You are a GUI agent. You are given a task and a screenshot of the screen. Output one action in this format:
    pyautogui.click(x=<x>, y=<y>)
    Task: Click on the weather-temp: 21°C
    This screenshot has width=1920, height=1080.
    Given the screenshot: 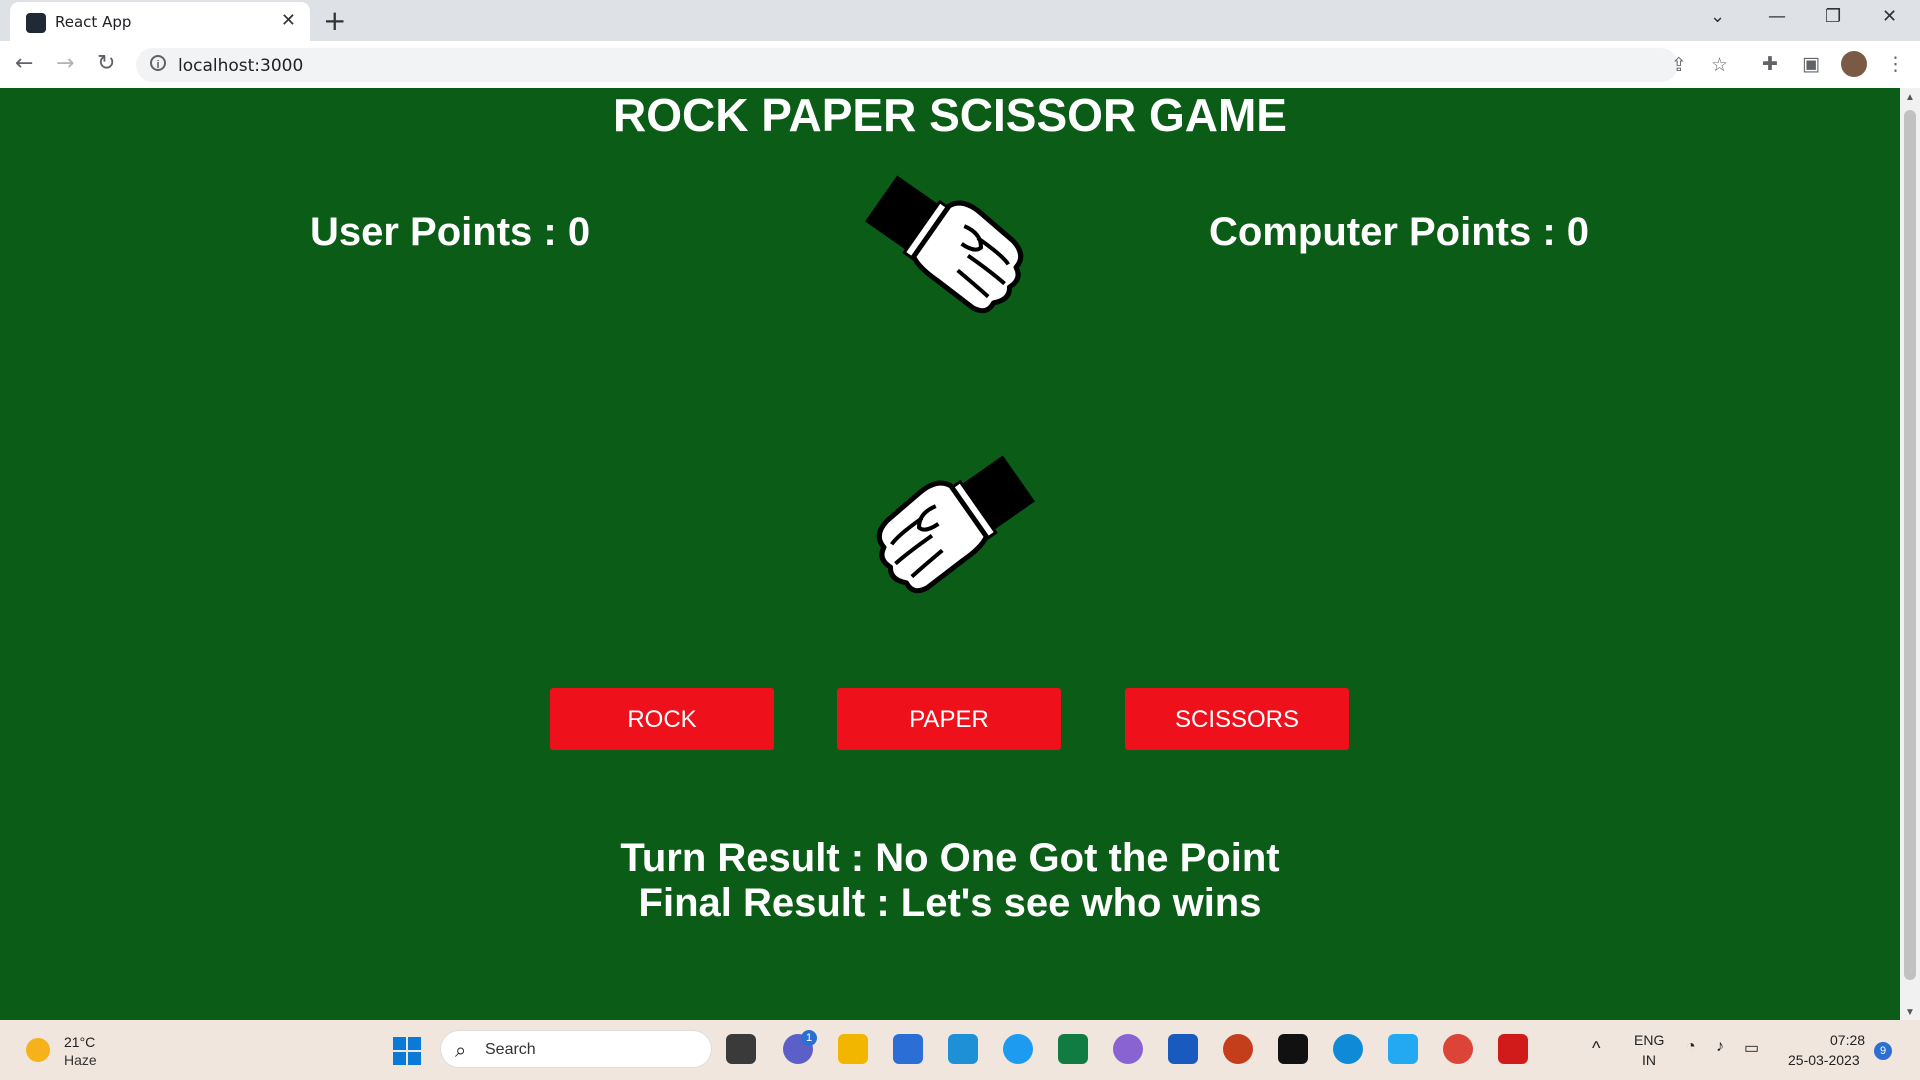 What is the action you would take?
    pyautogui.click(x=80, y=1042)
    